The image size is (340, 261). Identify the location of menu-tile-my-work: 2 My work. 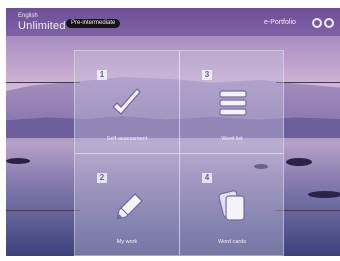
(127, 205).